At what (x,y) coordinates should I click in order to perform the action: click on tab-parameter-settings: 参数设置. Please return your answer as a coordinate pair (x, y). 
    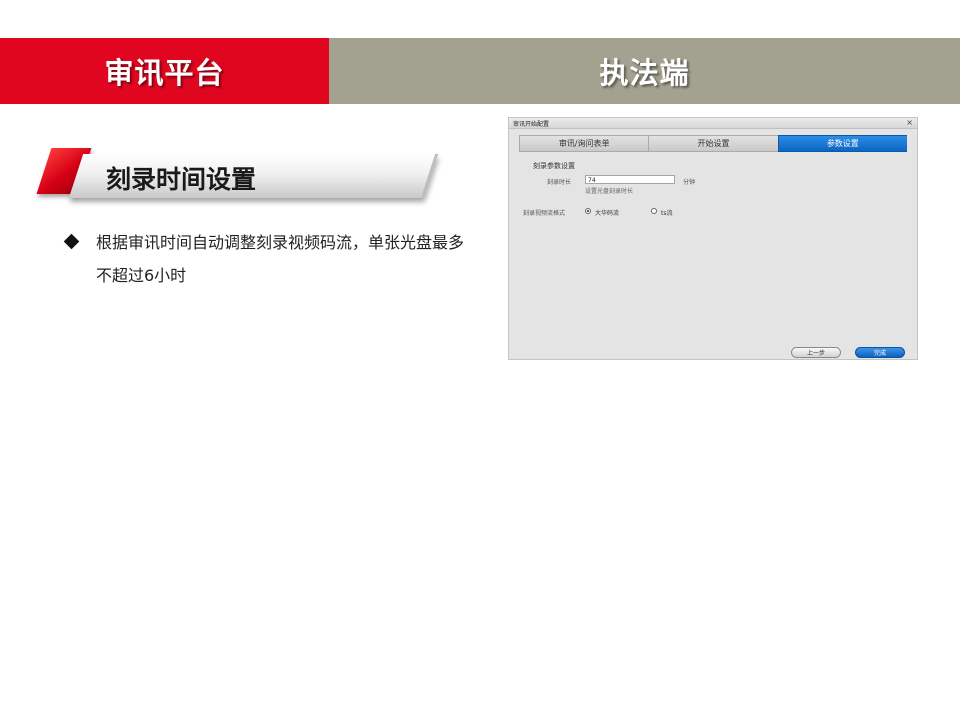
    Looking at the image, I should click on (842, 143).